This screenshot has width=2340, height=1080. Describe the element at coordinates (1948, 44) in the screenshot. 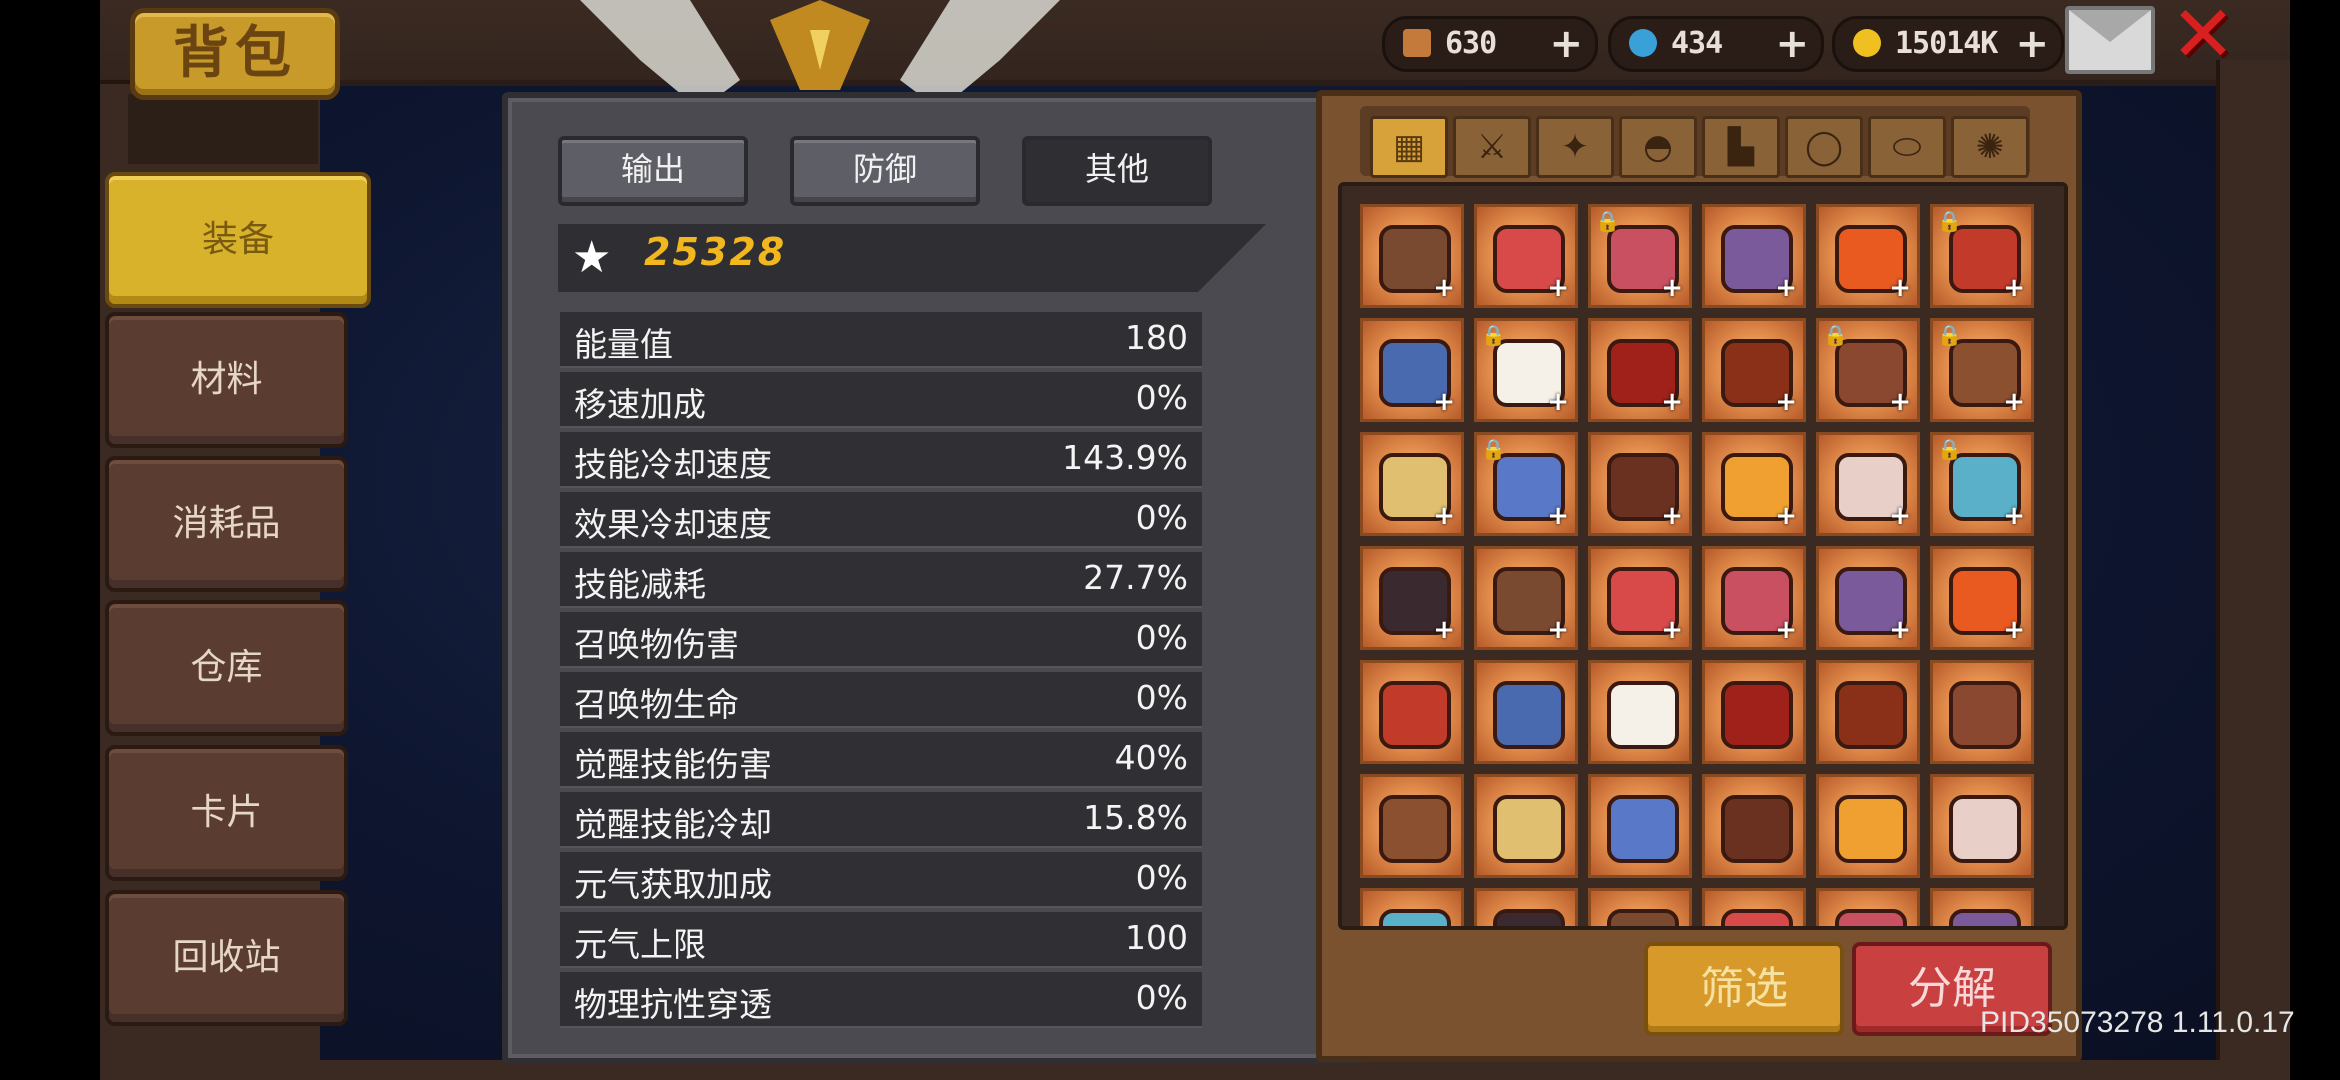

I see `currency-gold: 15014K +` at that location.